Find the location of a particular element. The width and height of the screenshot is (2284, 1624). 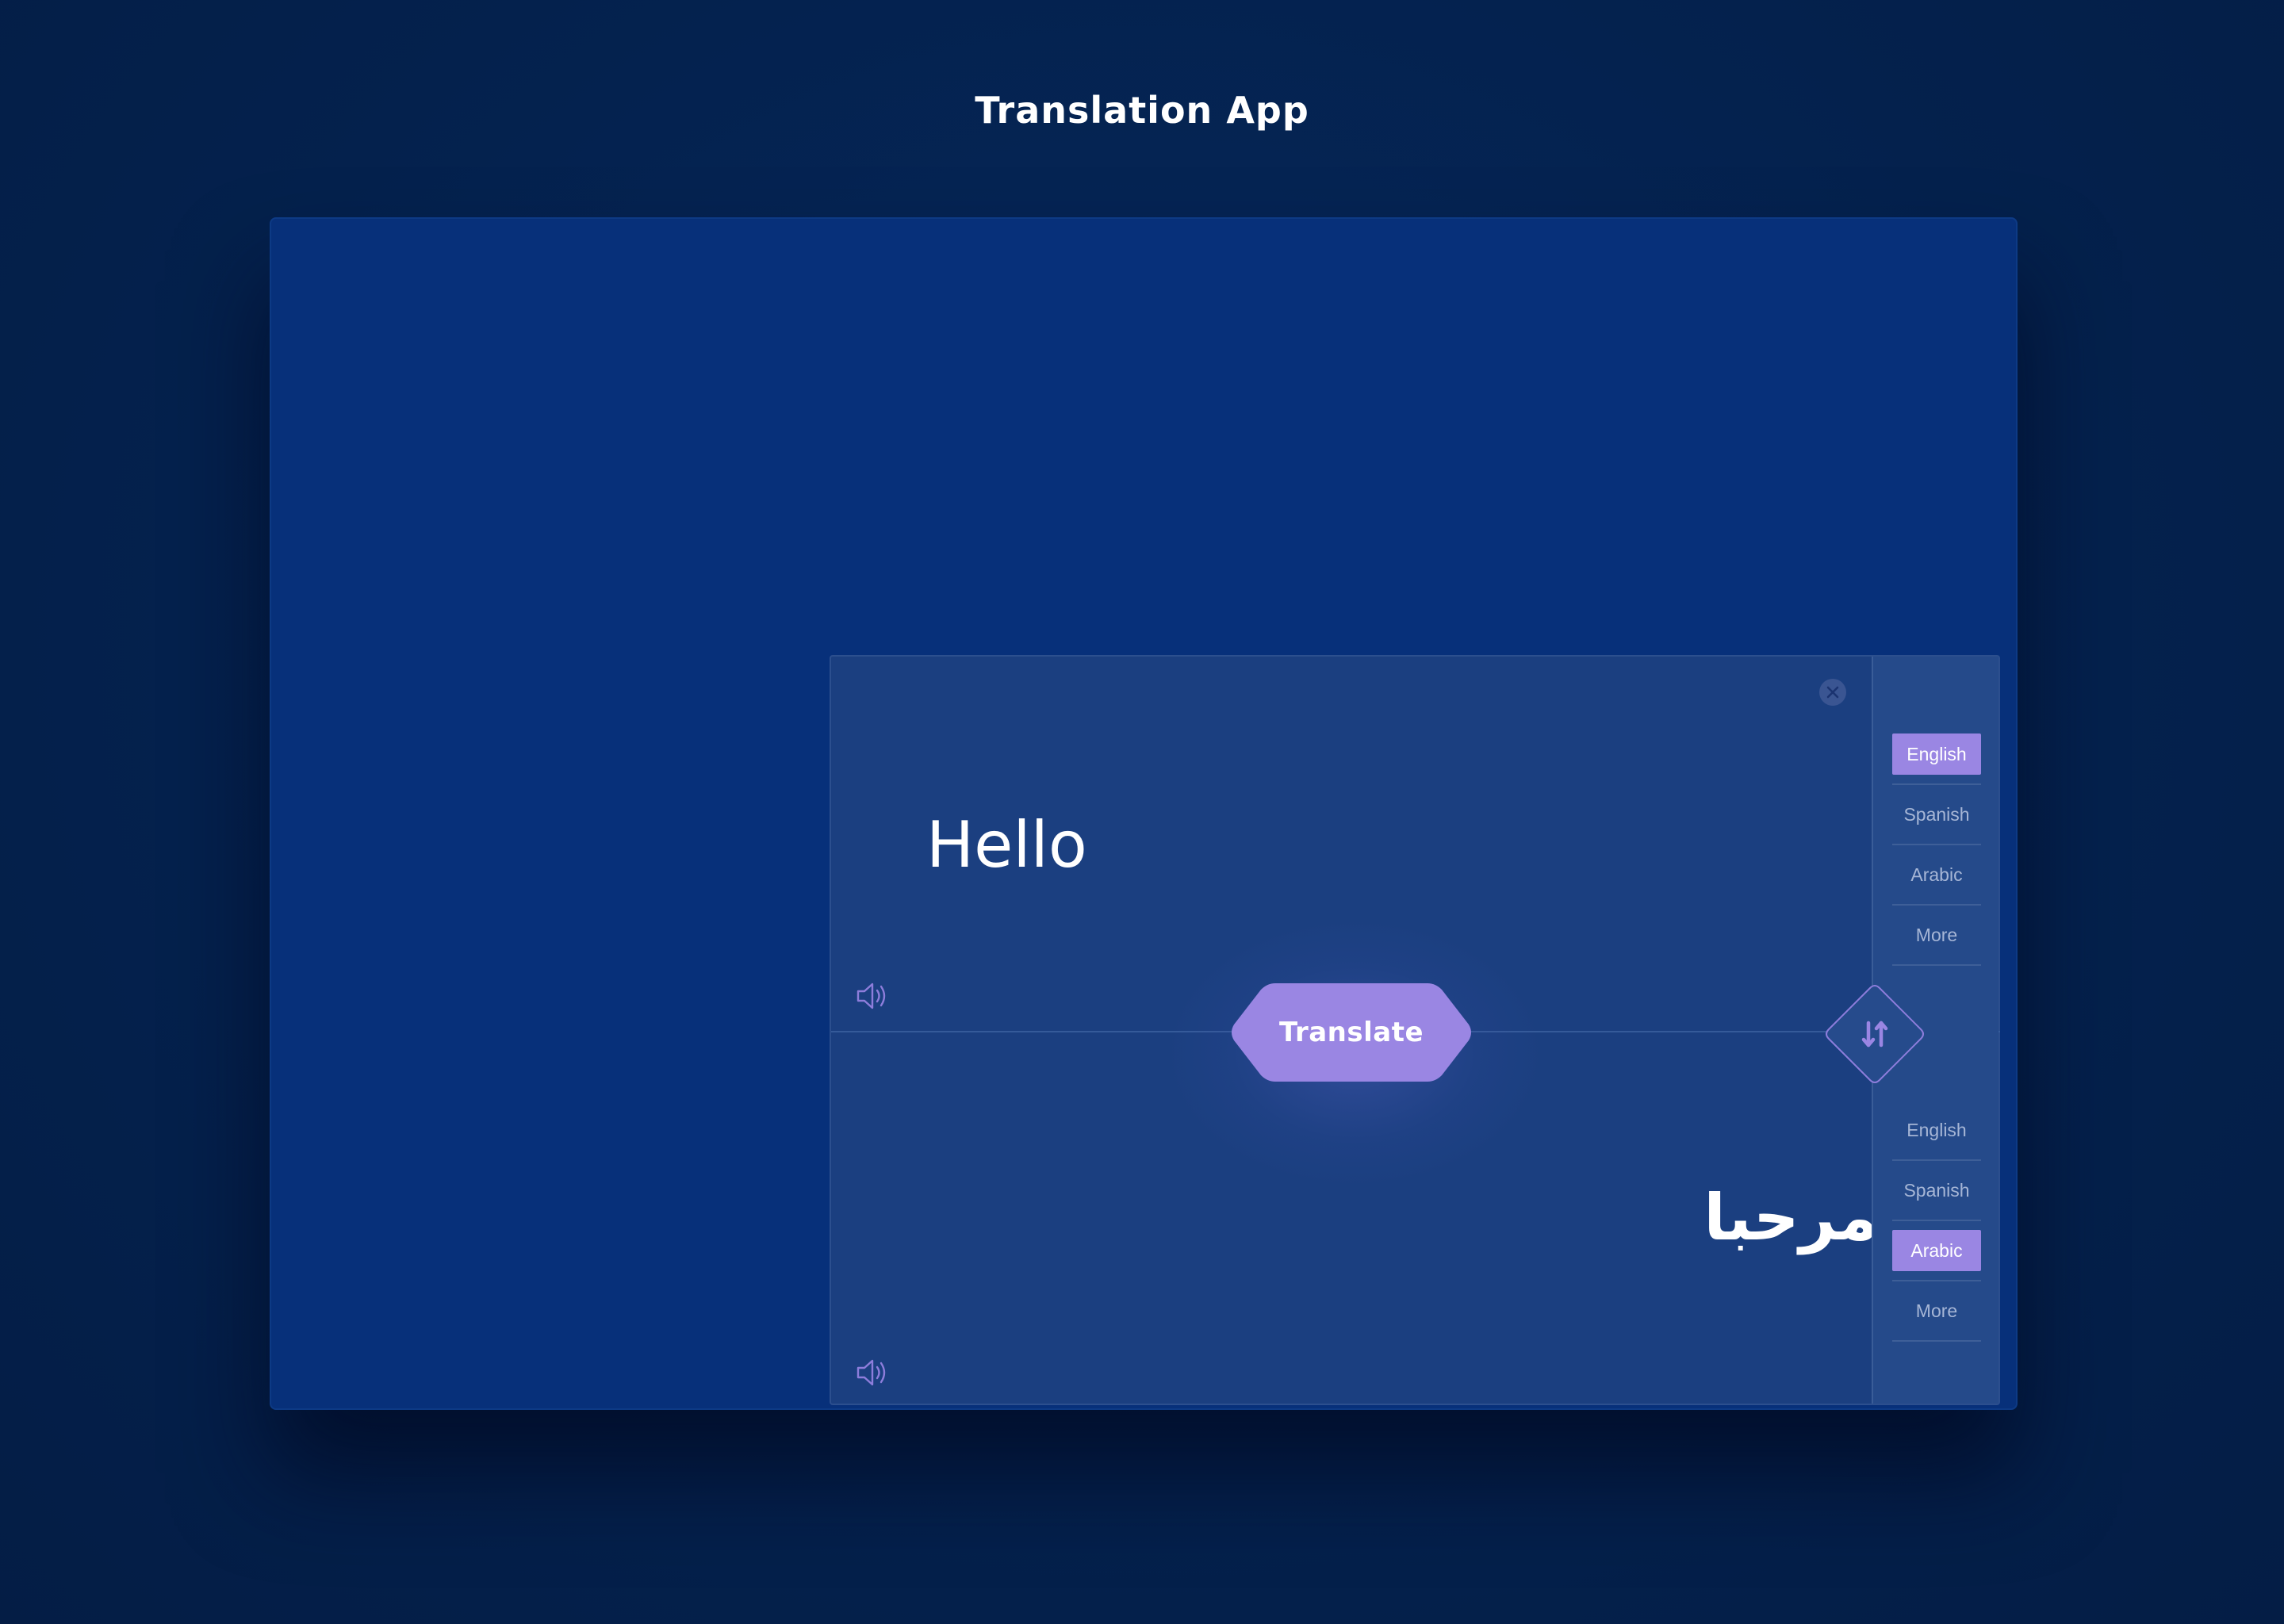

target-language-english: English is located at coordinates (1936, 1131).